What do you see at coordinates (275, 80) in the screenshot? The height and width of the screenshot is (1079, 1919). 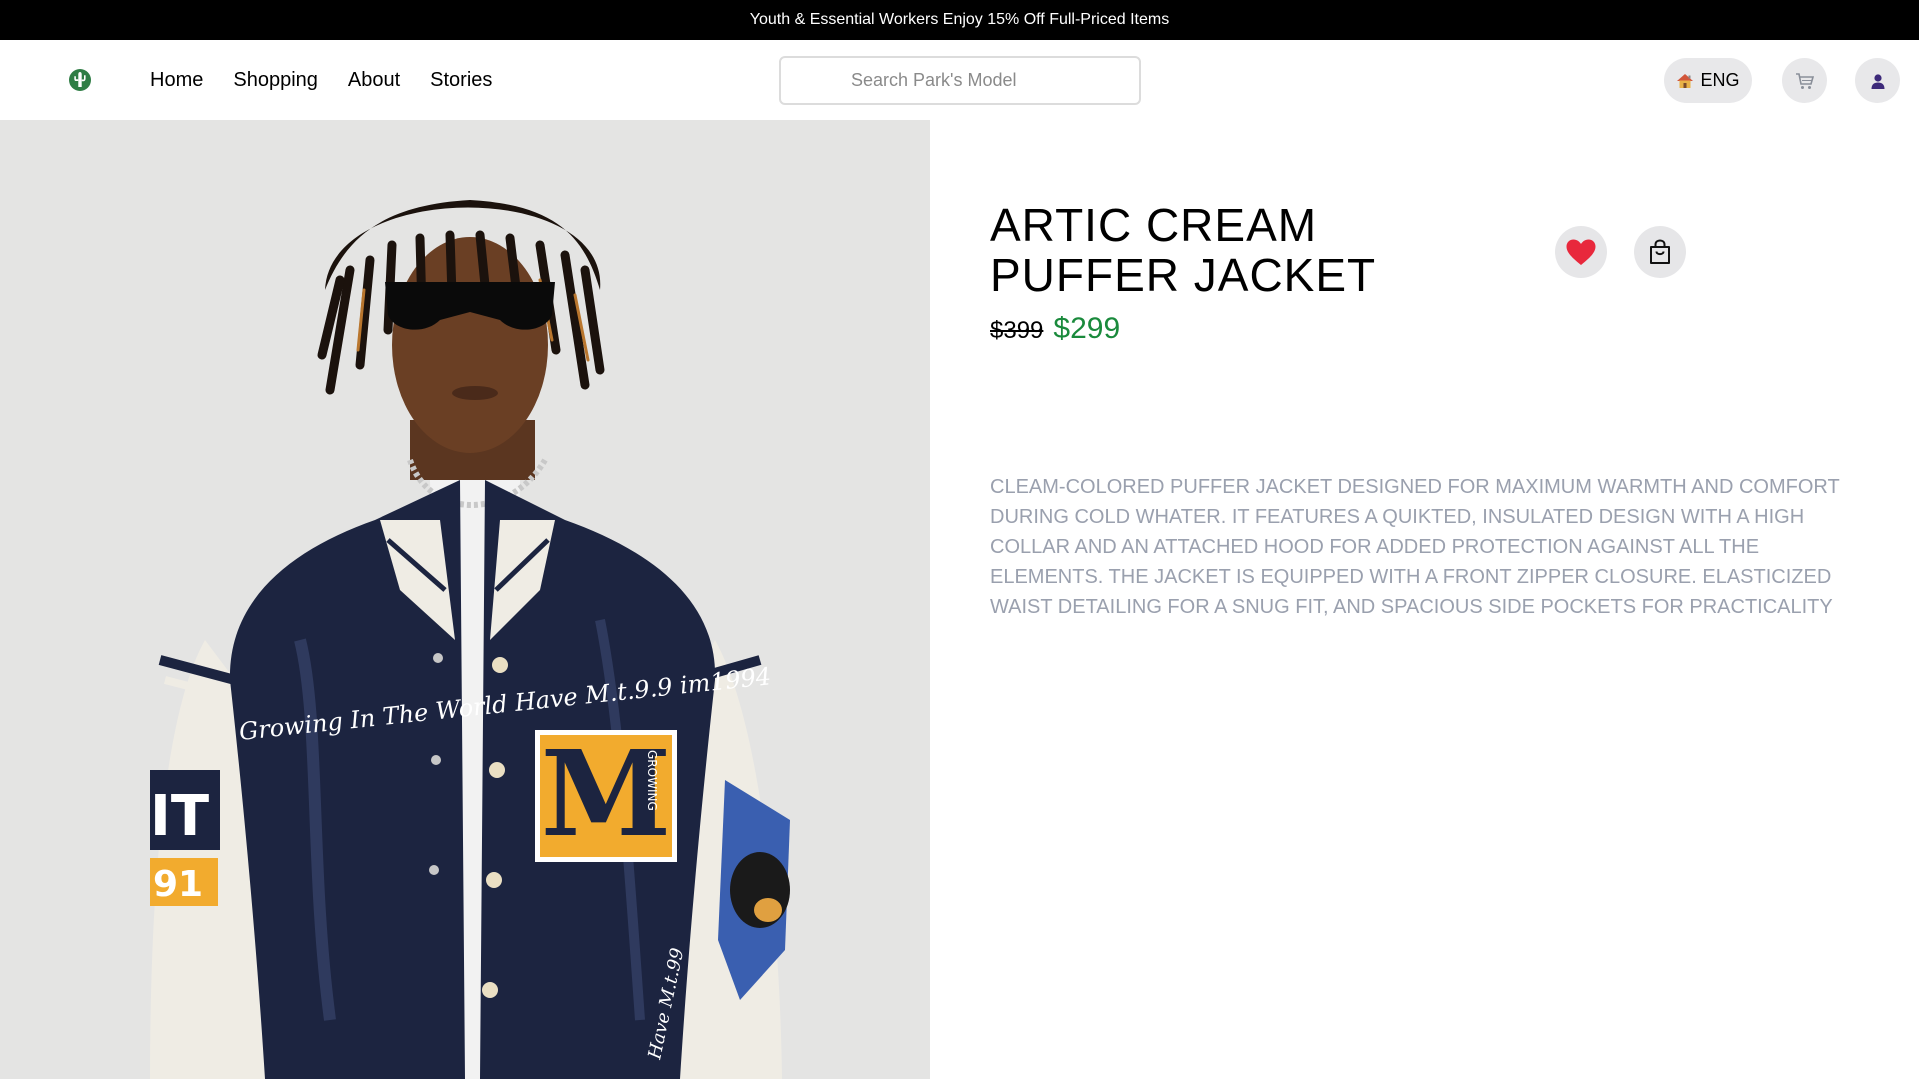 I see `nav-link-shopping: Shopping` at bounding box center [275, 80].